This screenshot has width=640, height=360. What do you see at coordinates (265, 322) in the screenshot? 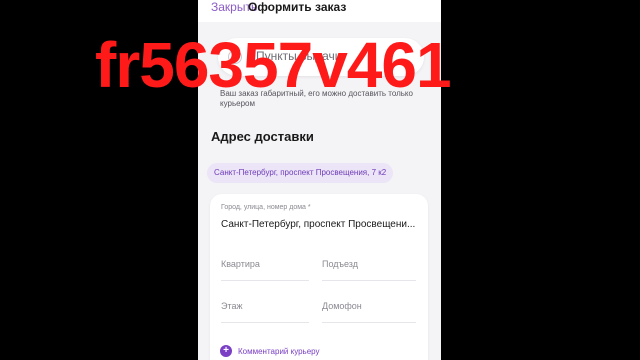
I see `floor-underline` at bounding box center [265, 322].